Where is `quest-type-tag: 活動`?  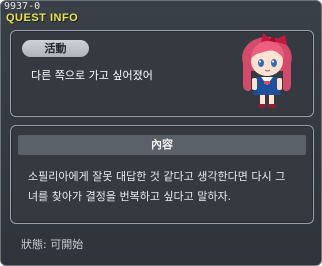
quest-type-tag: 活動 is located at coordinates (55, 48).